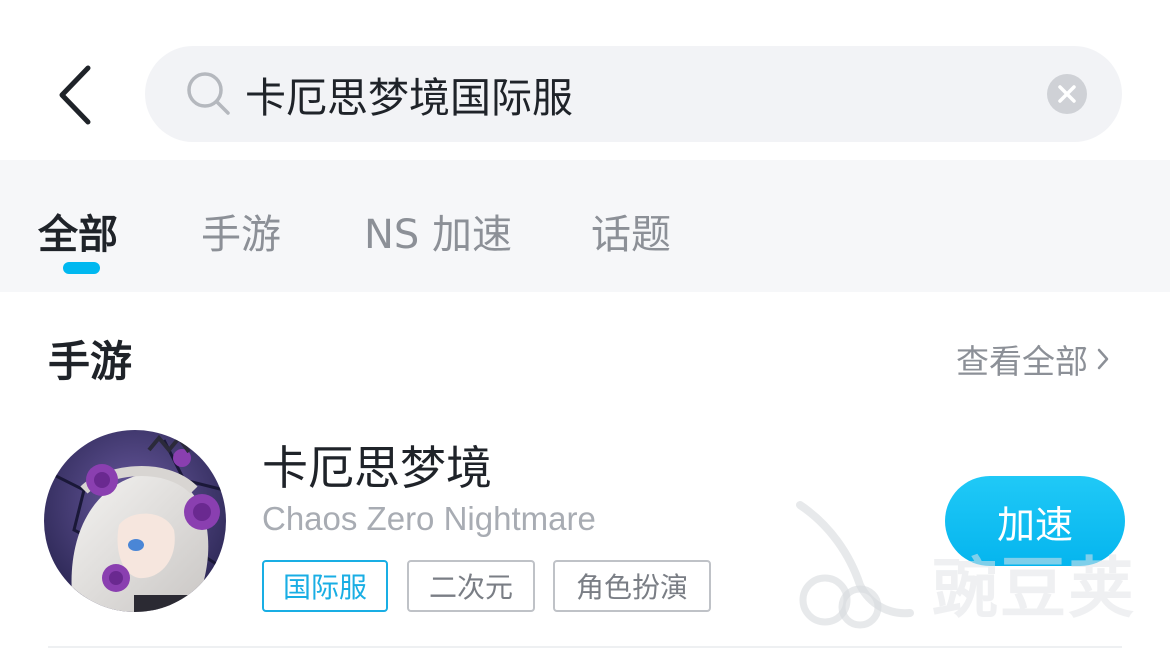 The height and width of the screenshot is (660, 1170). What do you see at coordinates (438, 230) in the screenshot?
I see `tab-ns-accelerate: NS 加速` at bounding box center [438, 230].